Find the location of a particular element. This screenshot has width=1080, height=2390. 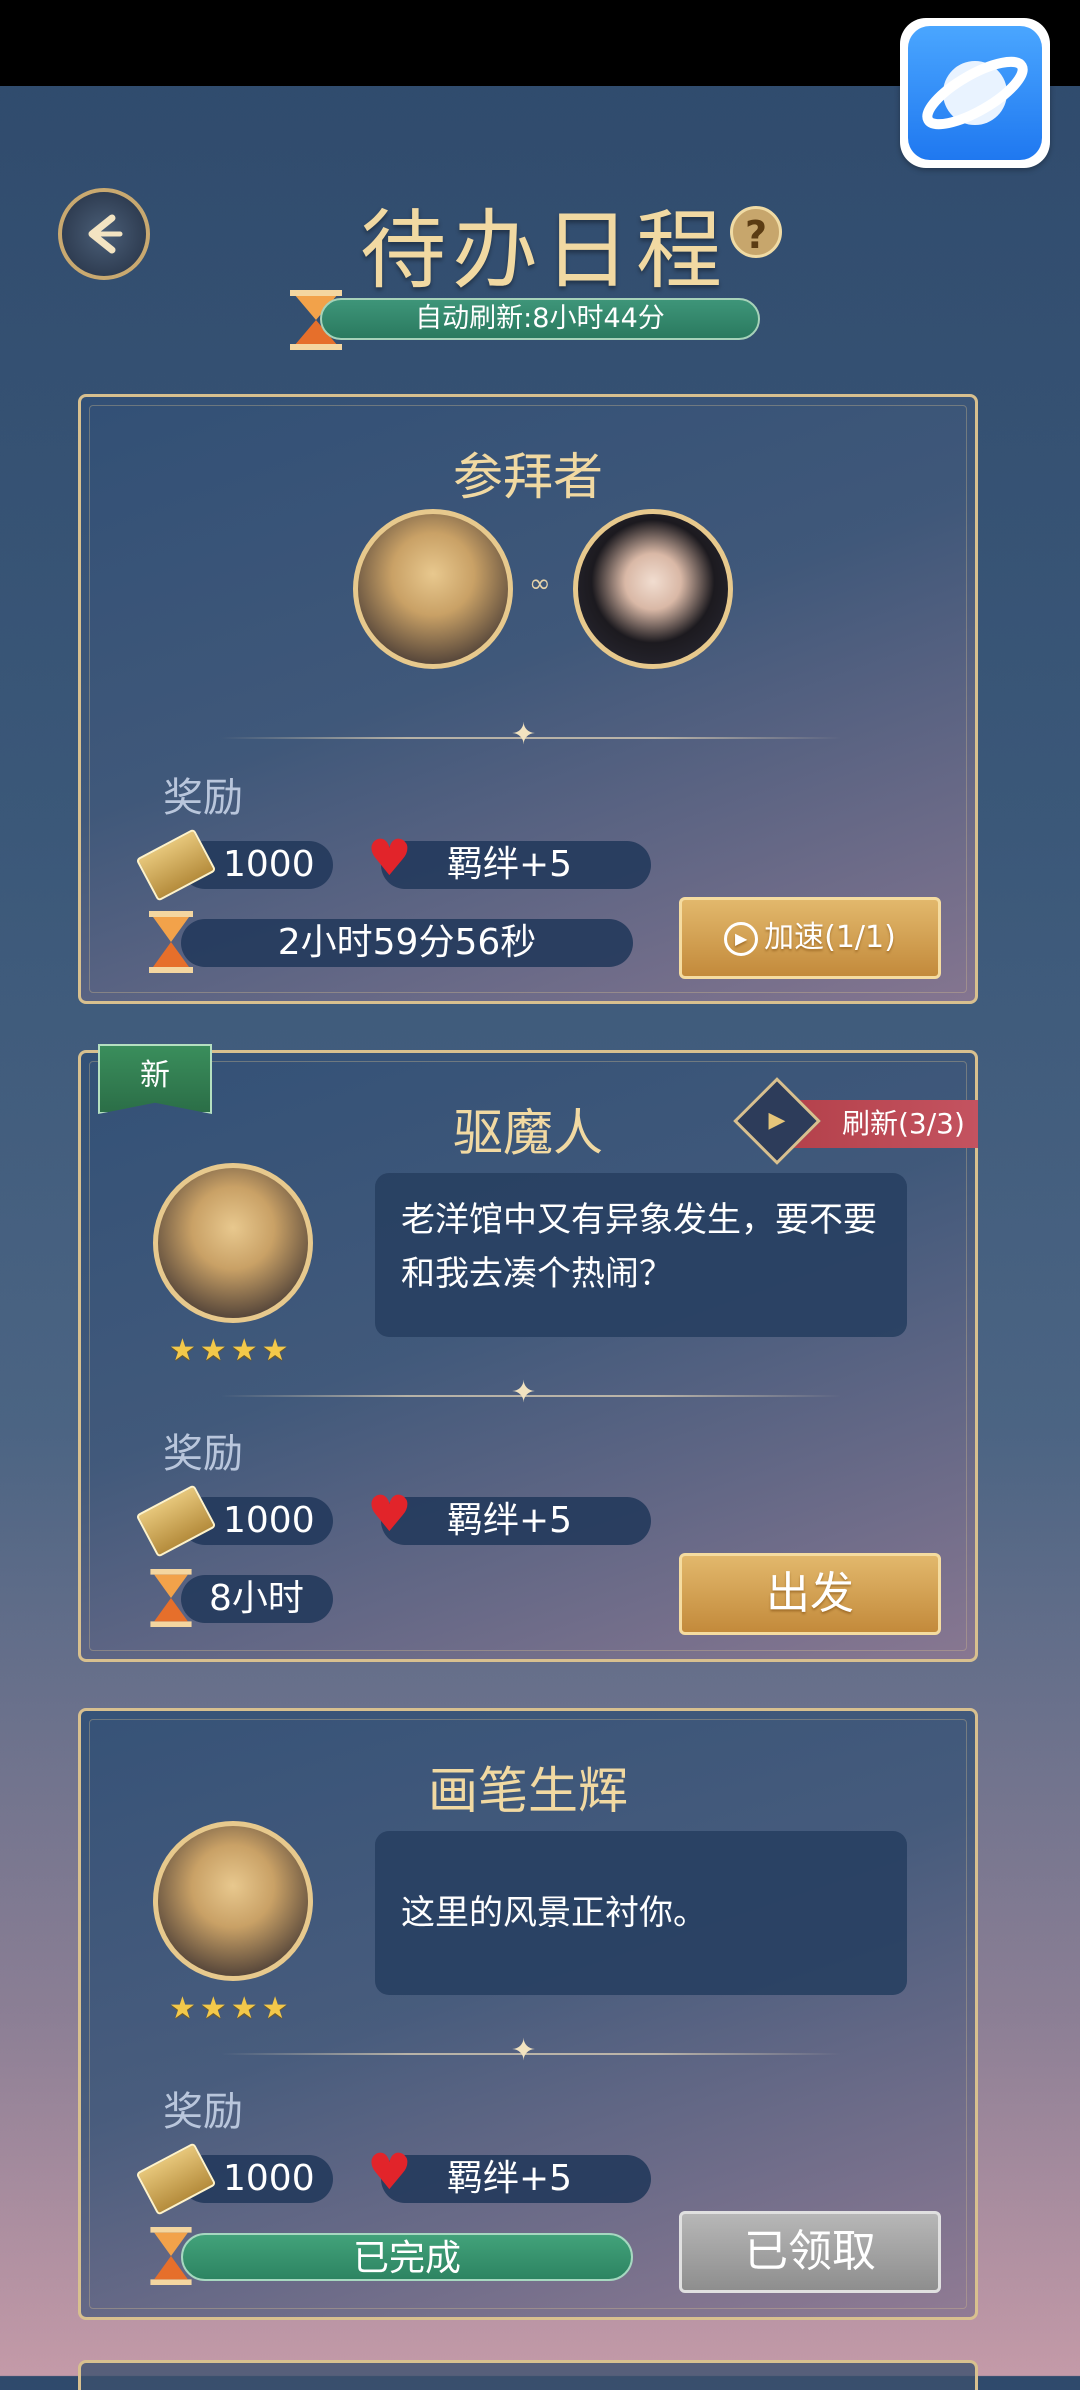

remaining-time: 2小时59分56秒 is located at coordinates (407, 943).